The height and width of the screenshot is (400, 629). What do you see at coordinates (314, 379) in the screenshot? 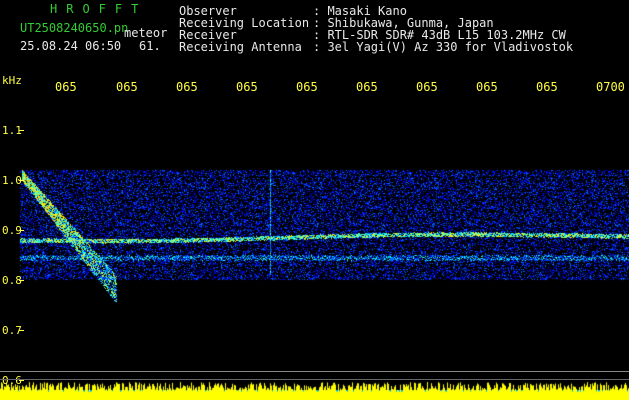
I see `noise-baseline-line` at bounding box center [314, 379].